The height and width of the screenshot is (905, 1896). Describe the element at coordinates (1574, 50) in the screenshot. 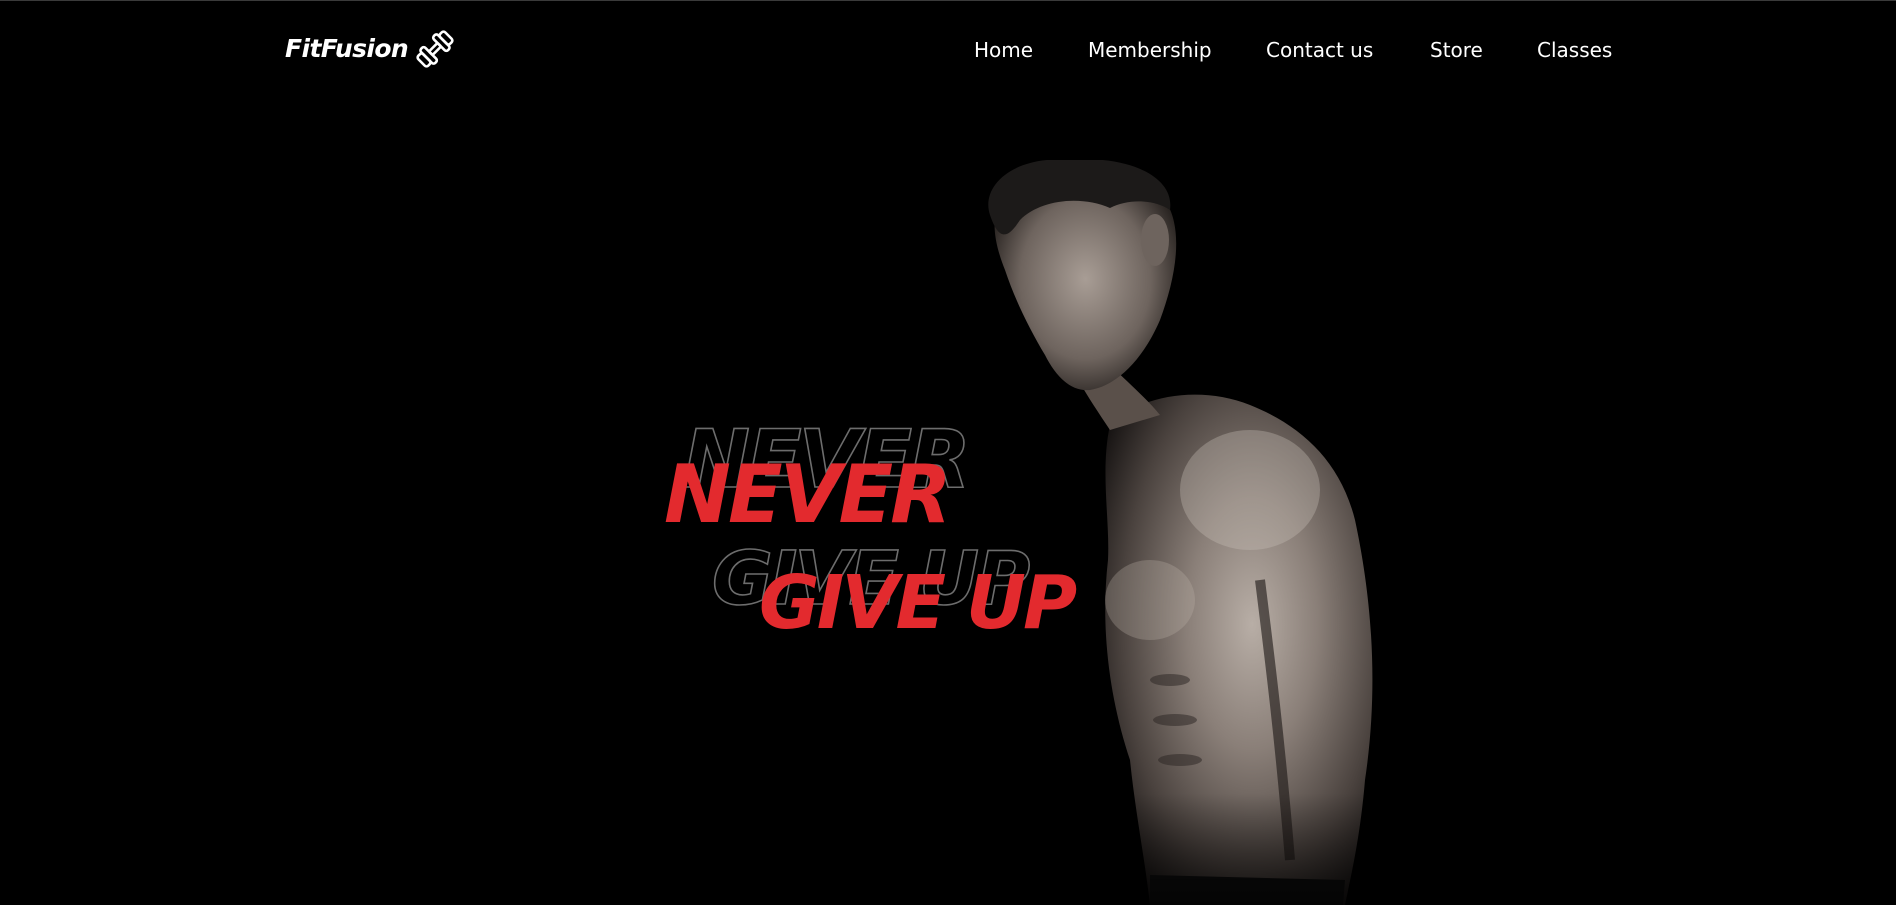

I see `nav-classes: Classes` at that location.